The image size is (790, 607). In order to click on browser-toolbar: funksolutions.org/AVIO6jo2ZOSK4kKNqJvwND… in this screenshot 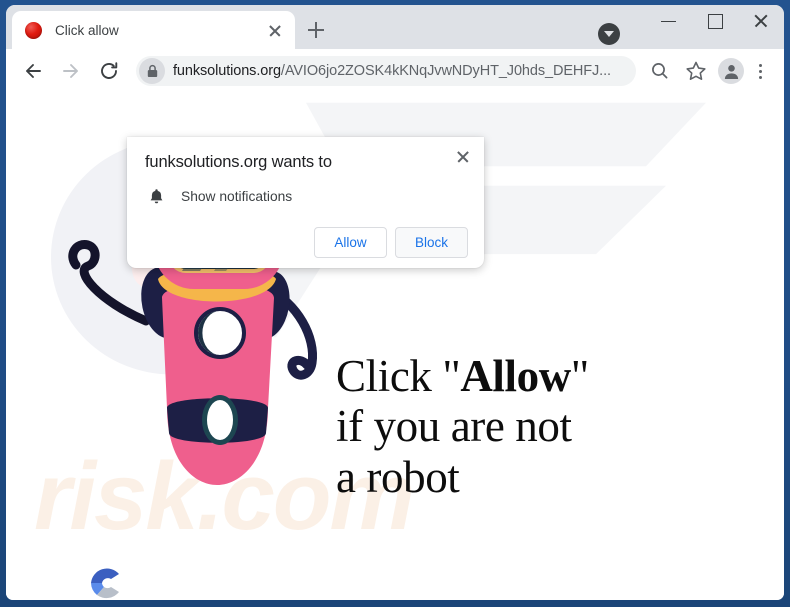, I will do `click(395, 71)`.